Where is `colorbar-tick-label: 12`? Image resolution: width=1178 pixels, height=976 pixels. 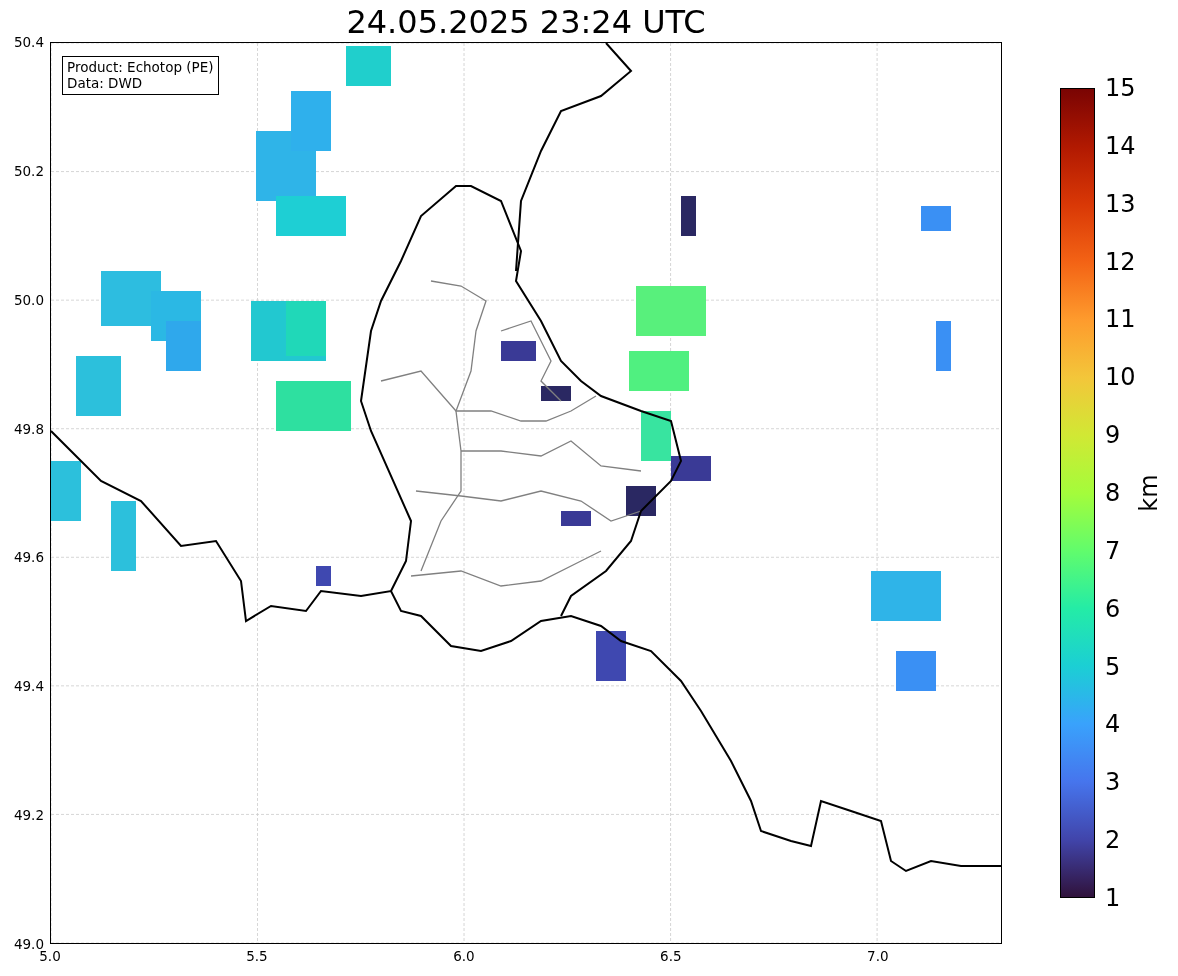 colorbar-tick-label: 12 is located at coordinates (1120, 261).